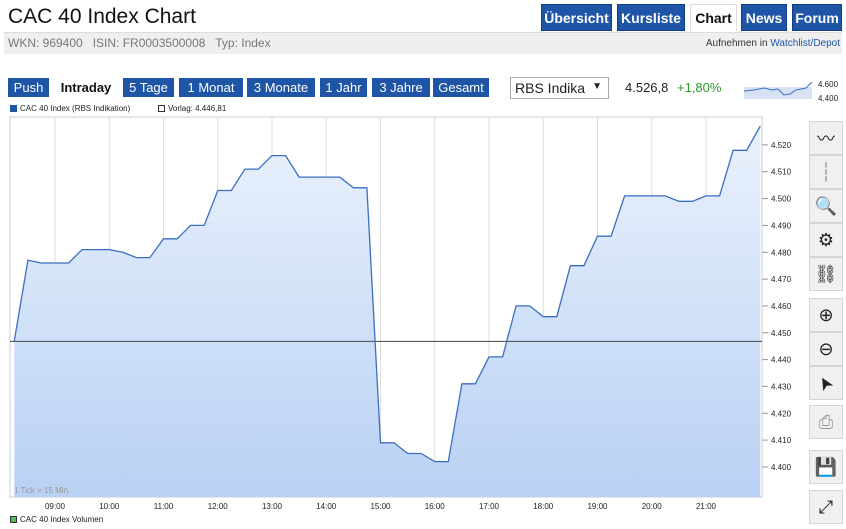  Describe the element at coordinates (781, 467) in the screenshot. I see `y-tick-label: 4.400` at that location.